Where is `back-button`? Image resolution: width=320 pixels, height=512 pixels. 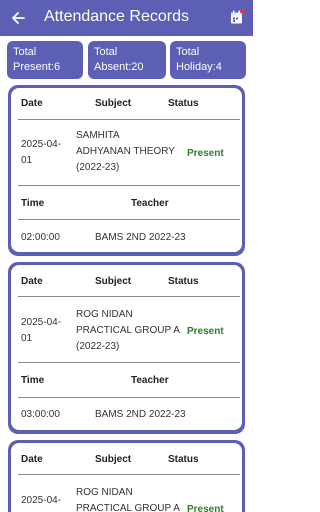
back-button is located at coordinates (18, 18).